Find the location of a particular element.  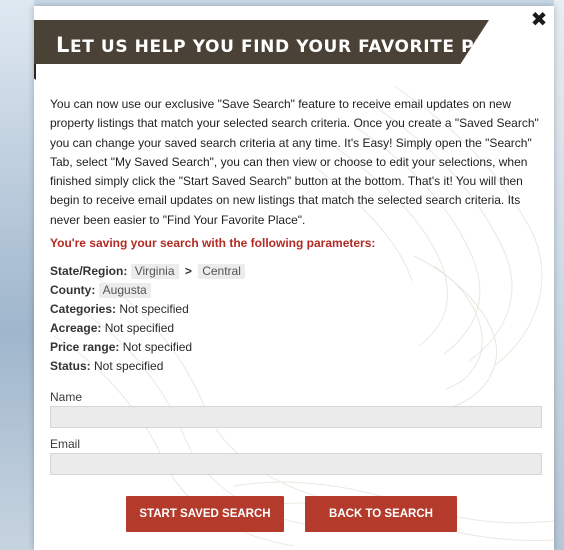

close-button: ✖ is located at coordinates (539, 19).